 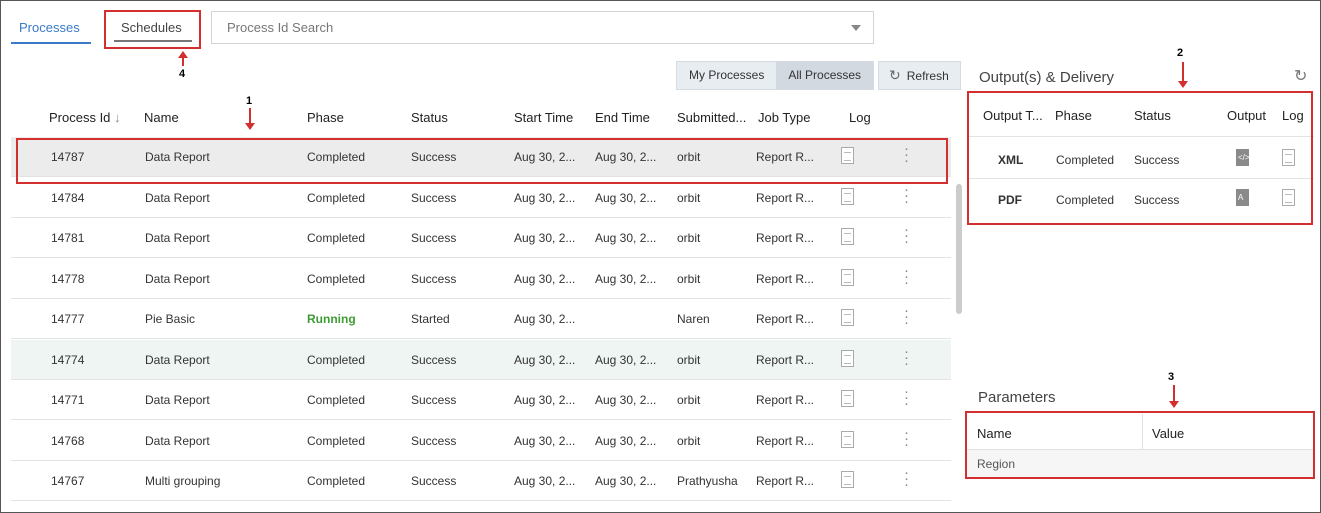 What do you see at coordinates (825, 75) in the screenshot?
I see `all-processes-button: All Processes` at bounding box center [825, 75].